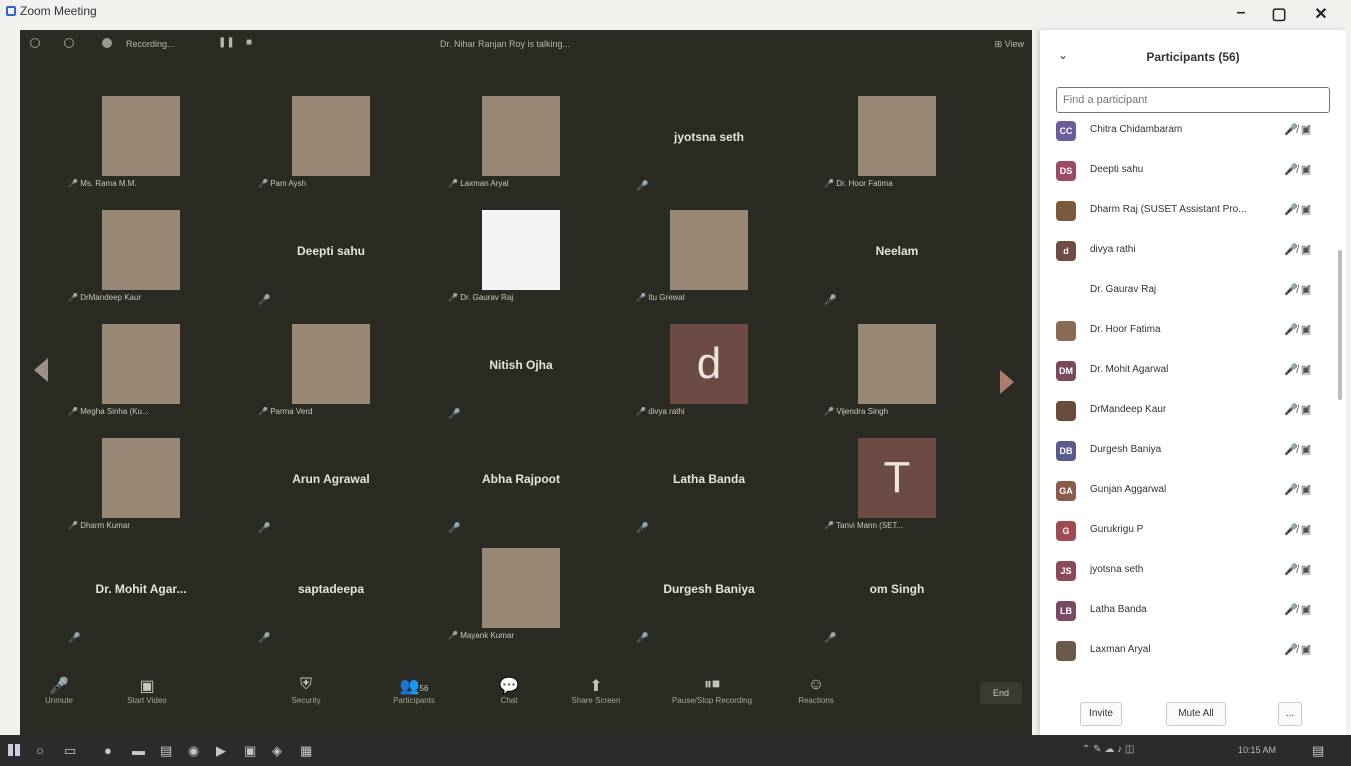 The height and width of the screenshot is (766, 1351). Describe the element at coordinates (41, 370) in the screenshot. I see `previous-page-arrow-icon` at that location.